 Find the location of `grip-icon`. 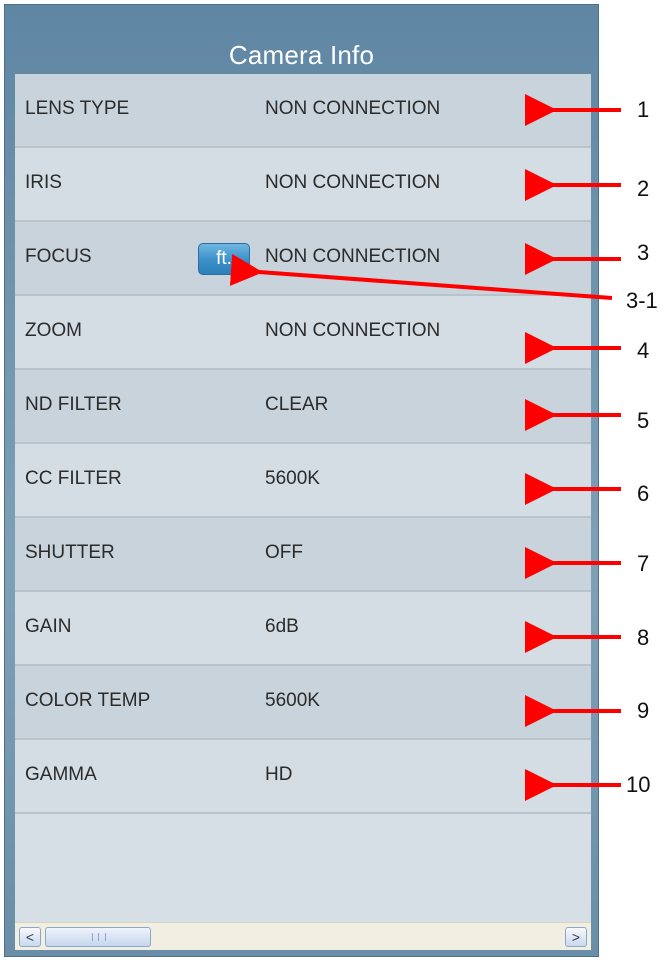

grip-icon is located at coordinates (99, 937).